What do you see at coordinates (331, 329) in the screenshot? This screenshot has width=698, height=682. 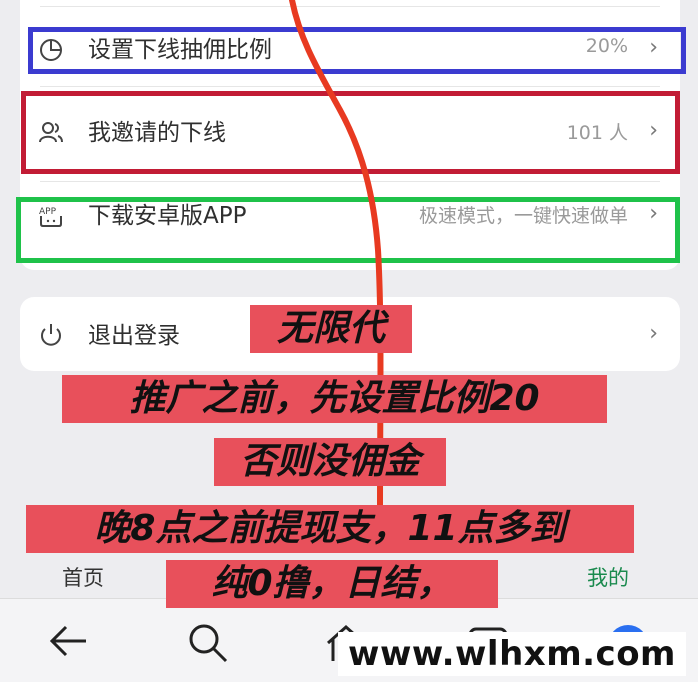 I see `banner-line-1: 无限代` at bounding box center [331, 329].